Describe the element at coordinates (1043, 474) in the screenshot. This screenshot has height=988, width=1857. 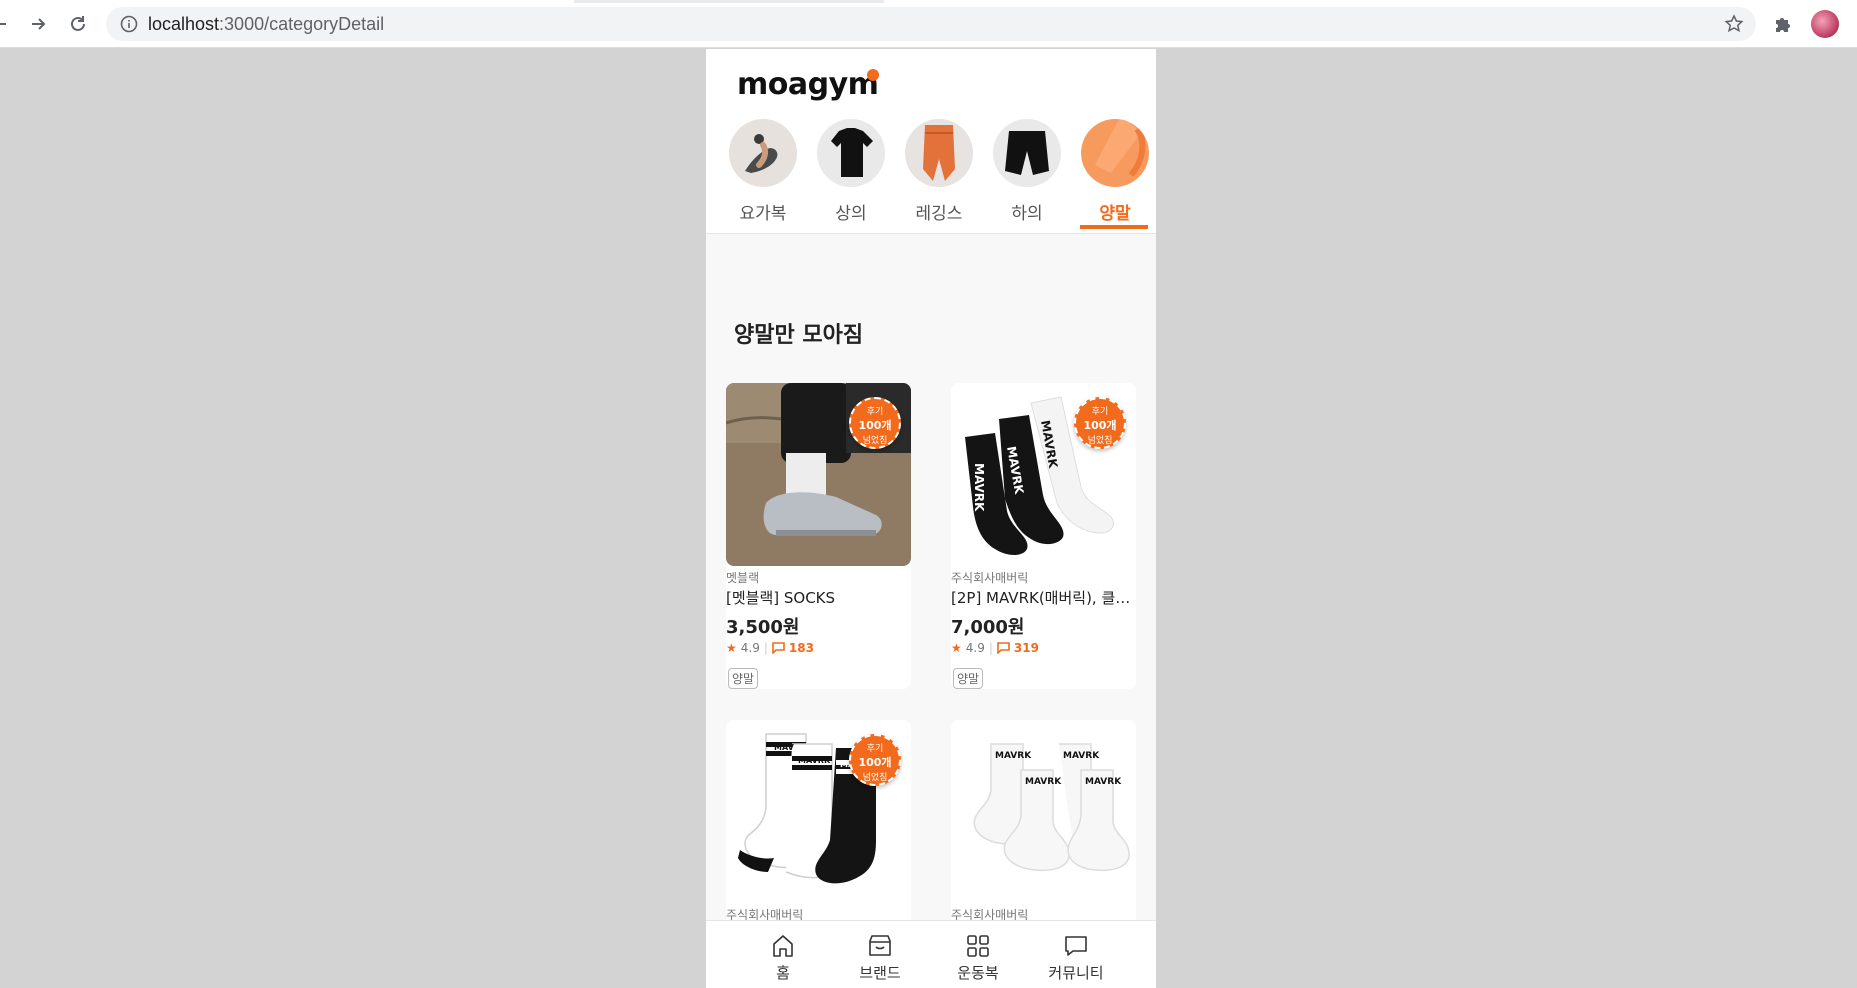
I see `product-image: MAVRK MAVRK MAVRK 후기 100개 넘었짐` at that location.